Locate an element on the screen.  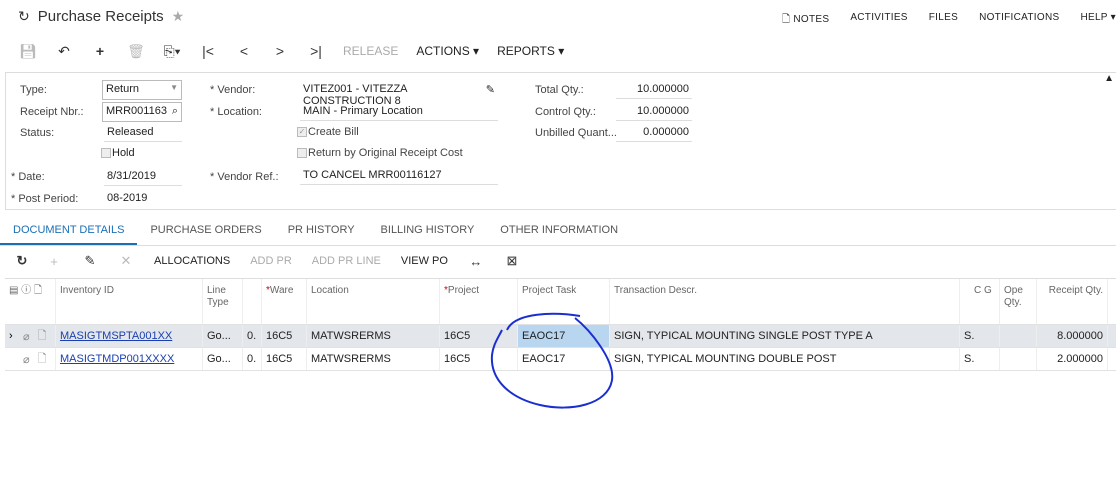
create-bill-label: Create Bill is located at coordinates (333, 132).